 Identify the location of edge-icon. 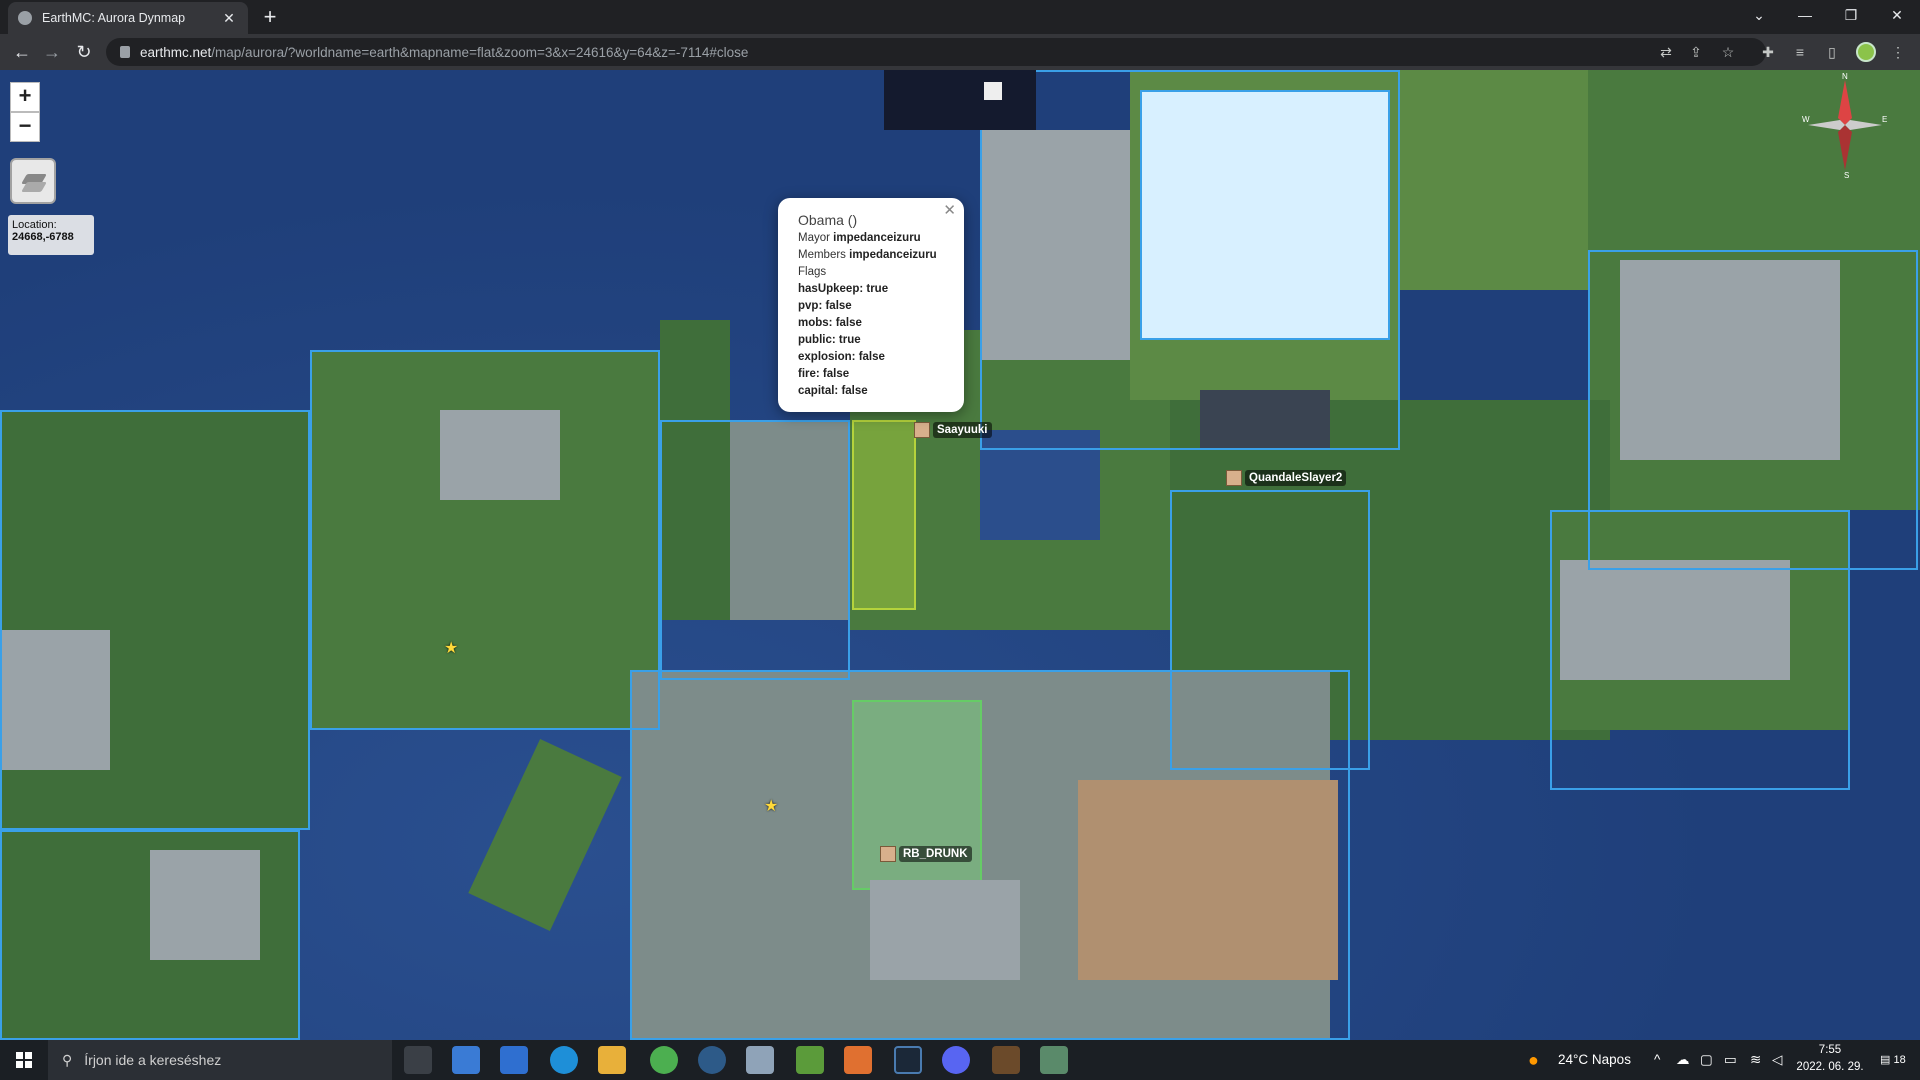
(564, 1060).